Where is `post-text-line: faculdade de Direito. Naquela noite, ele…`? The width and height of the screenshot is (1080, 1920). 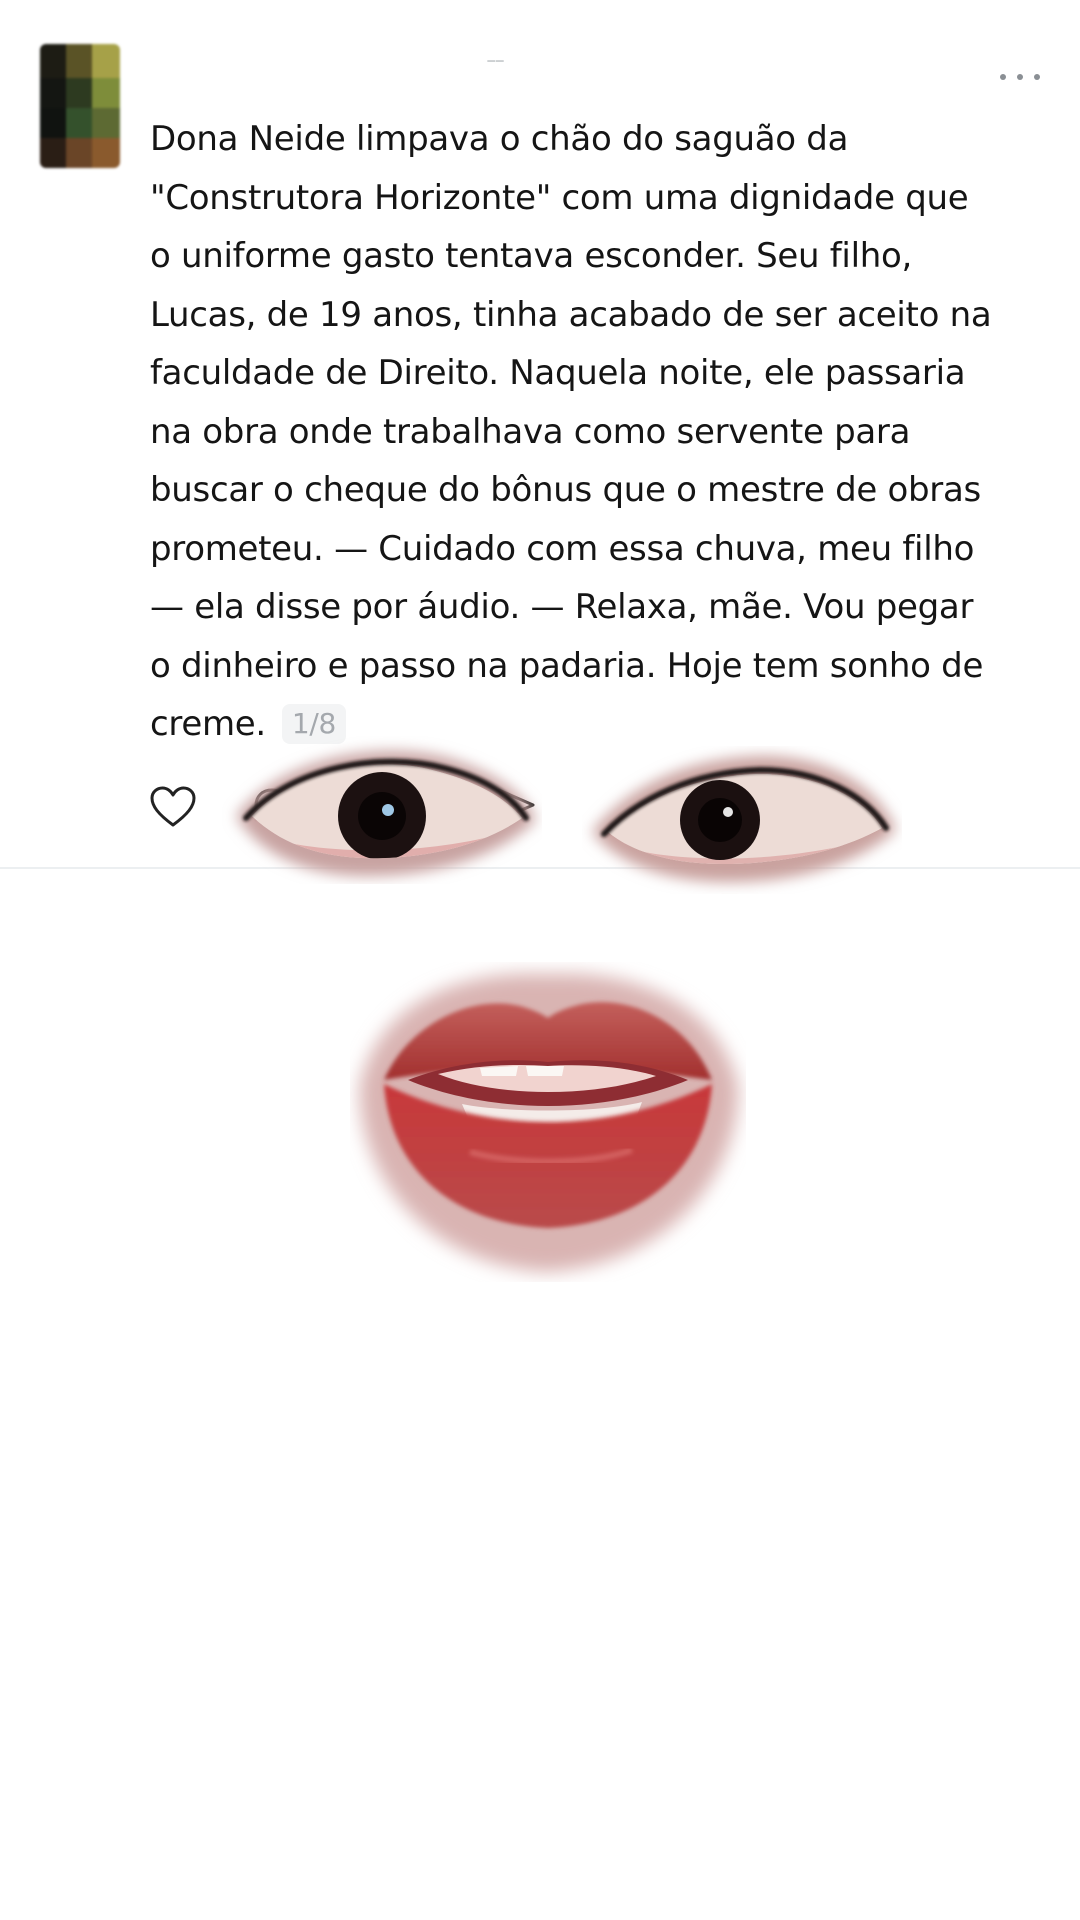 post-text-line: faculdade de Direito. Naquela noite, ele… is located at coordinates (558, 373).